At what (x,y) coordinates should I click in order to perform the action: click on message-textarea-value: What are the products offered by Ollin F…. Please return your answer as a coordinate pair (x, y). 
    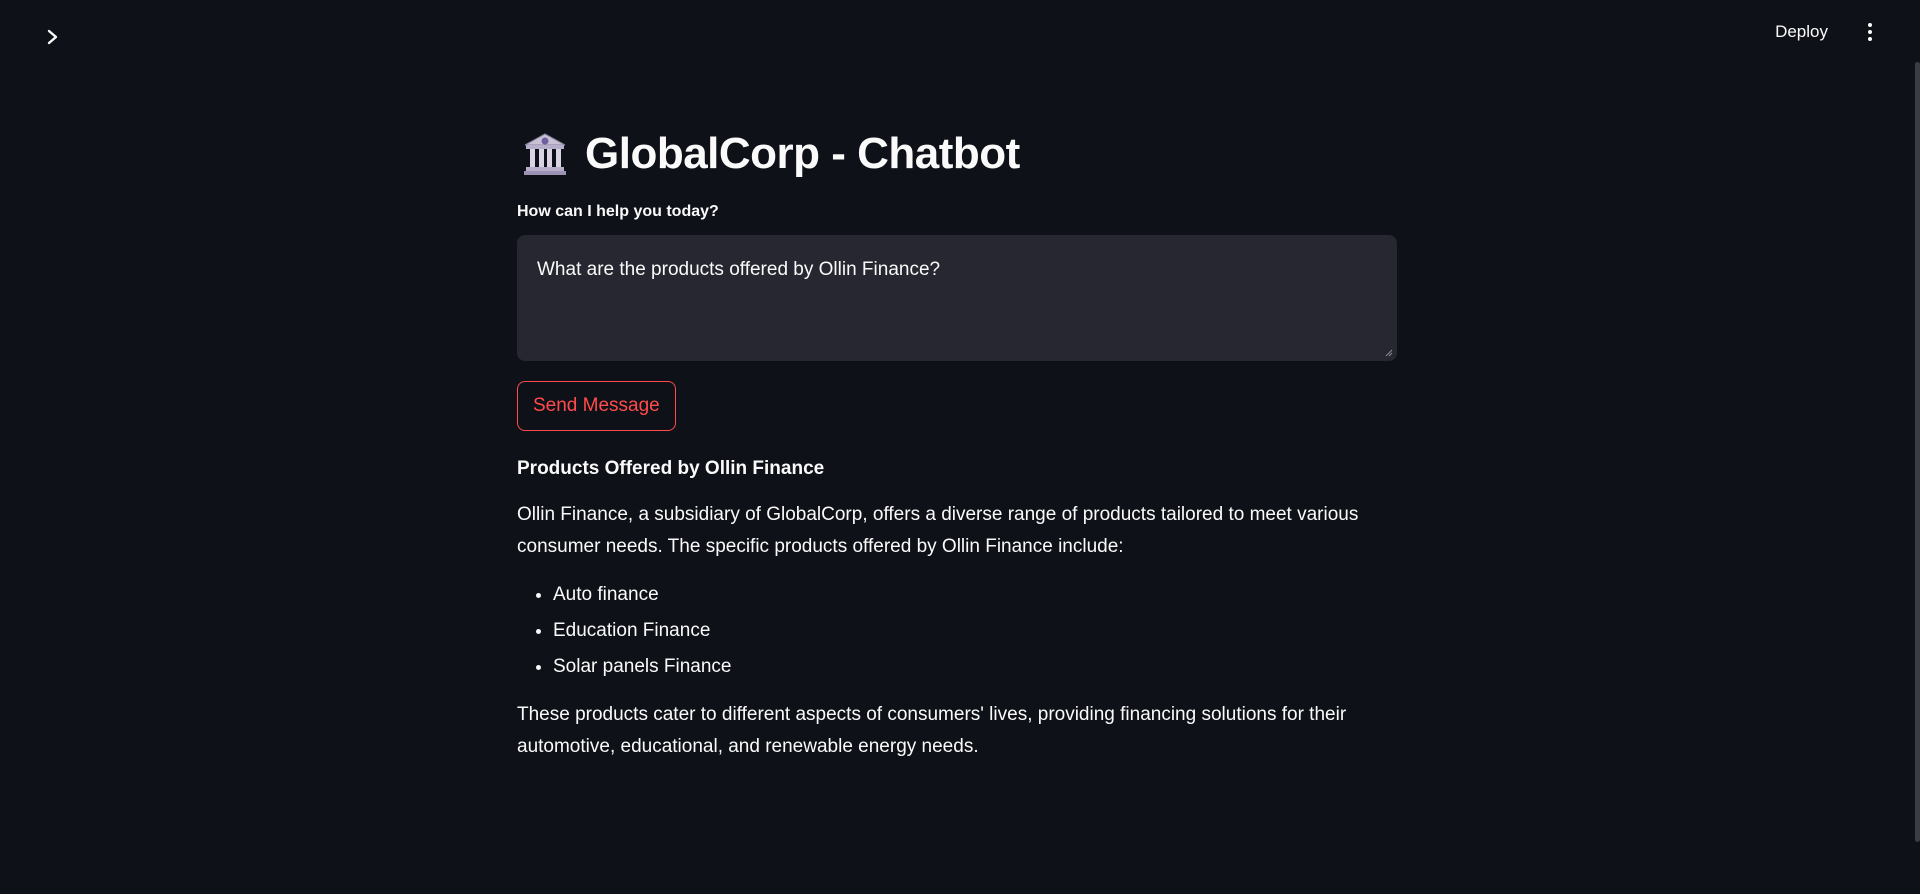
    Looking at the image, I should click on (739, 269).